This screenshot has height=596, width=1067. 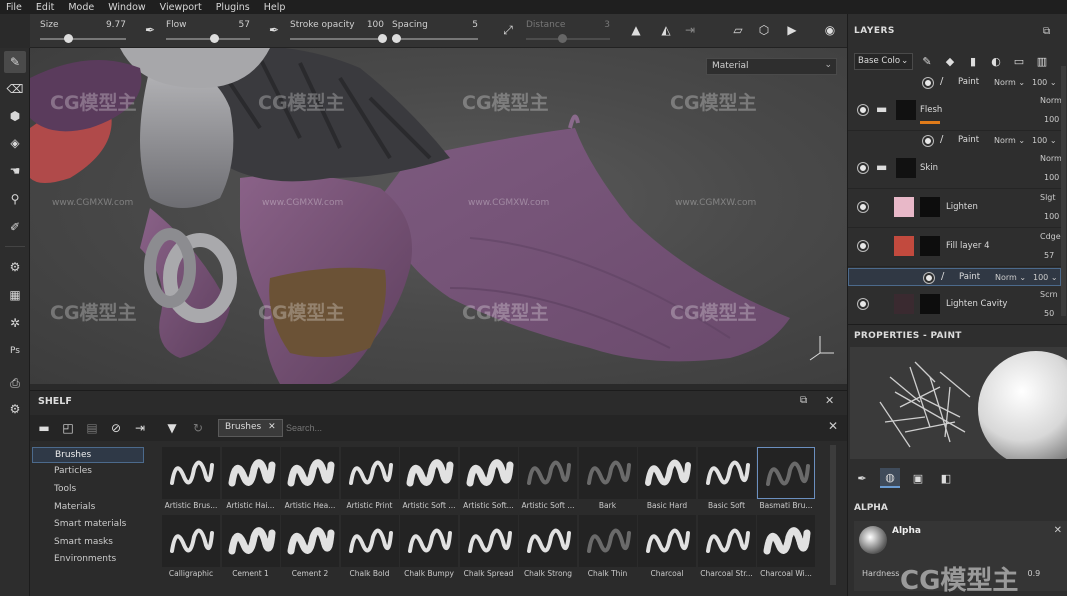 What do you see at coordinates (607, 25) in the screenshot?
I see `distance-value: 3` at bounding box center [607, 25].